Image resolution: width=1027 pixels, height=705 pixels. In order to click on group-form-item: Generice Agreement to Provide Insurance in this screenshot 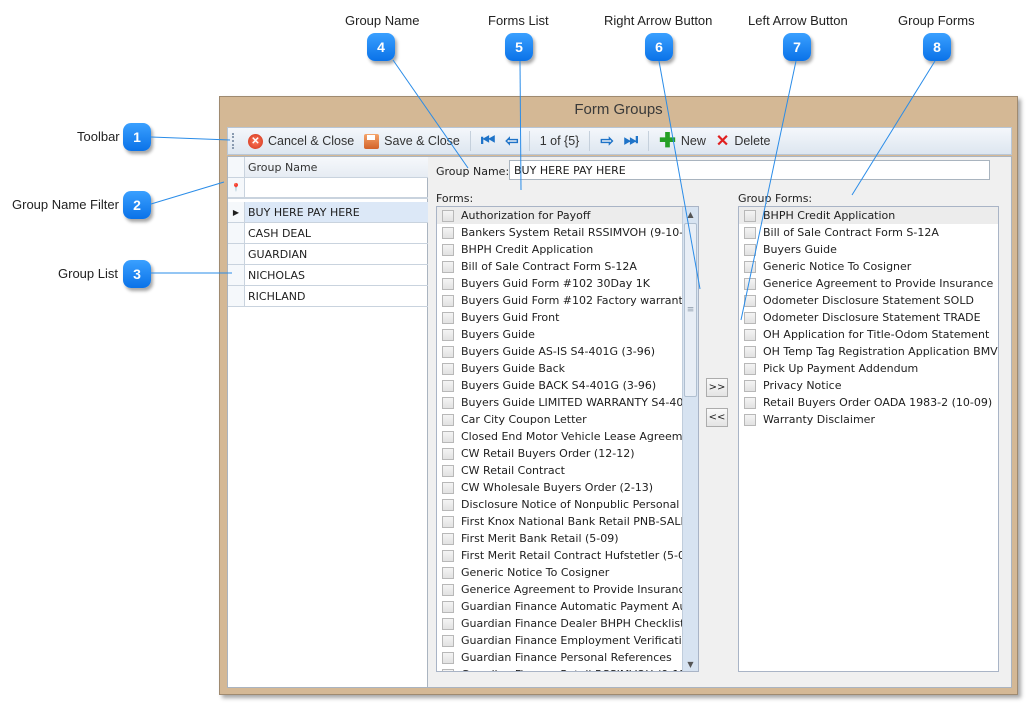, I will do `click(868, 283)`.